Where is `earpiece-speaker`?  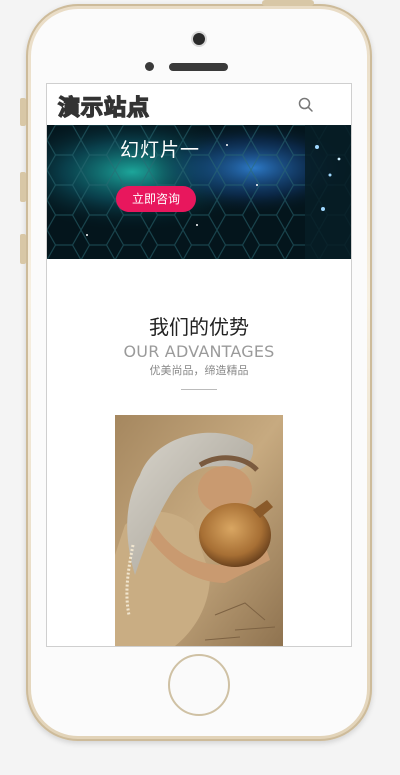
earpiece-speaker is located at coordinates (198, 67).